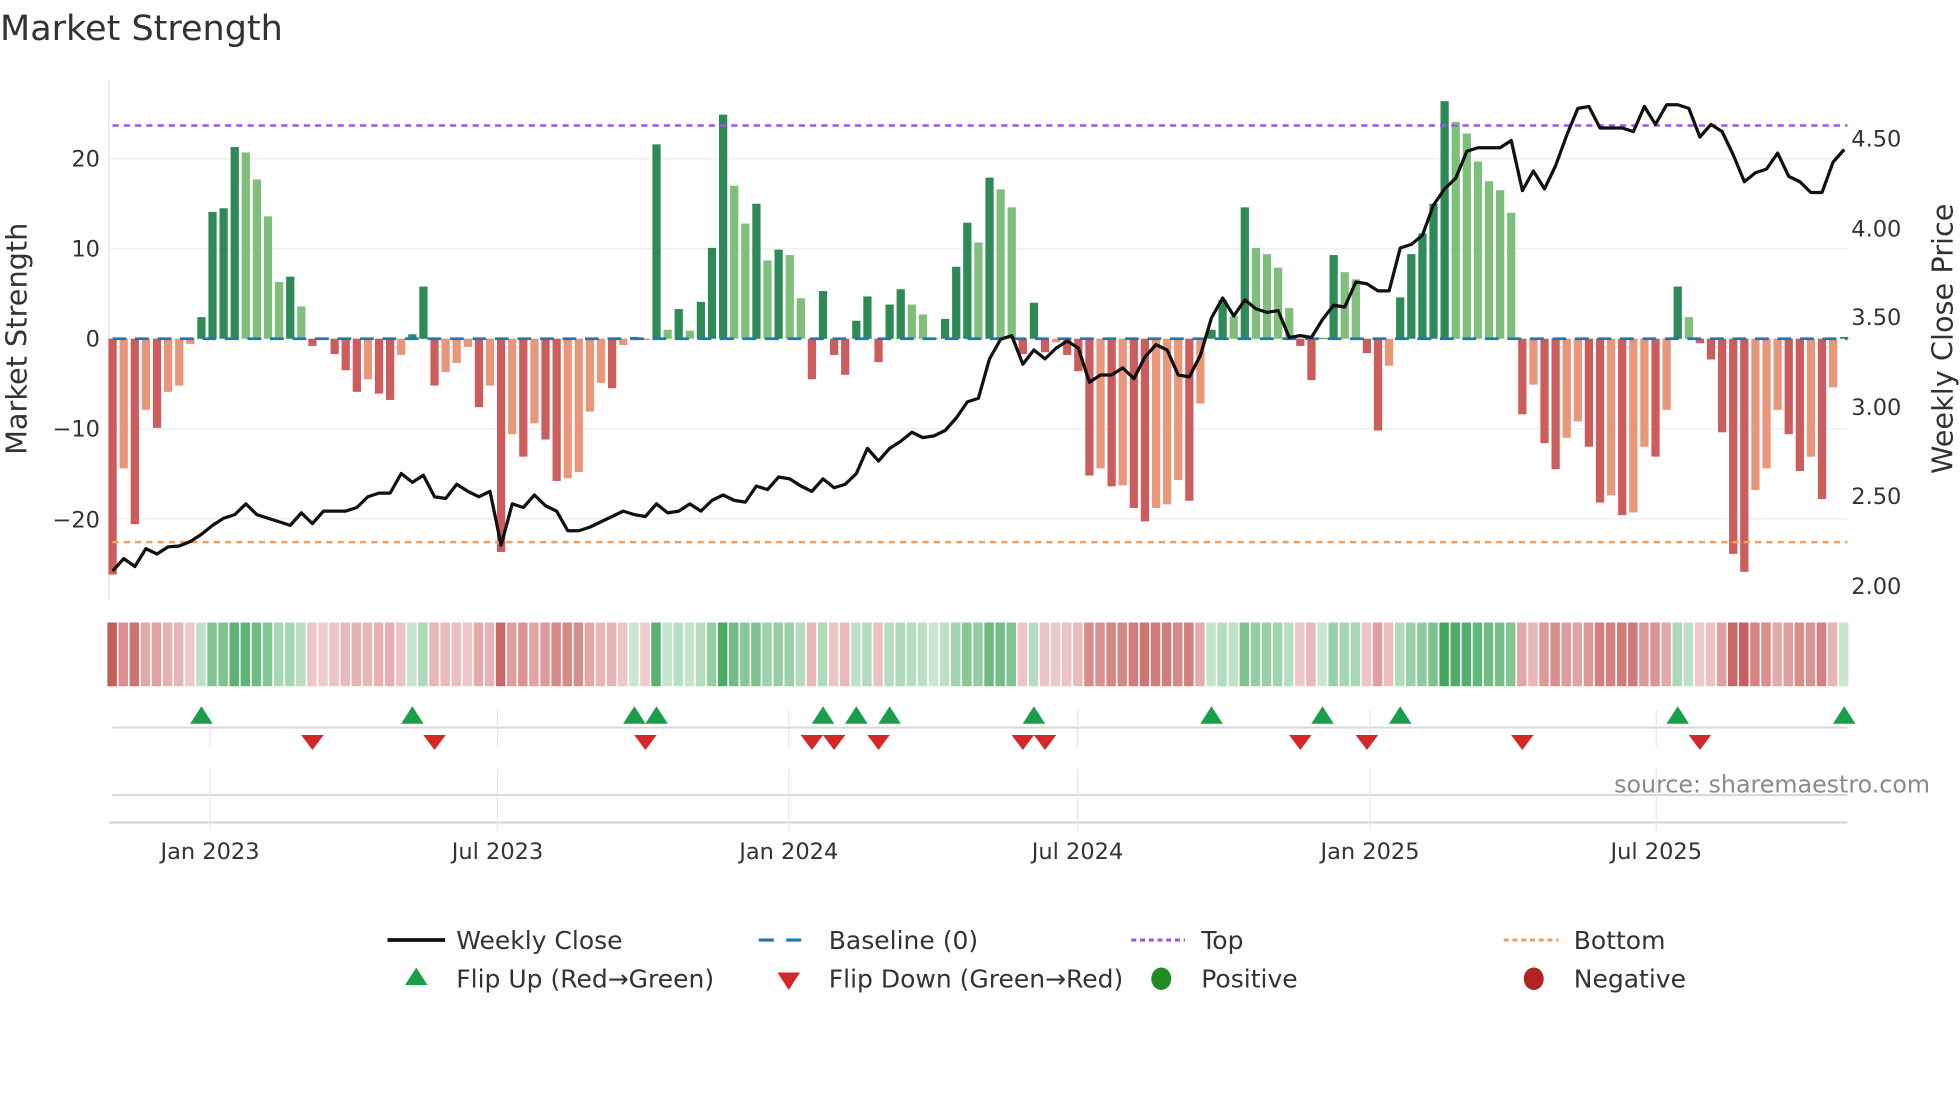 The height and width of the screenshot is (1102, 1960). What do you see at coordinates (1876, 408) in the screenshot?
I see `y-right-tick: 3.00` at bounding box center [1876, 408].